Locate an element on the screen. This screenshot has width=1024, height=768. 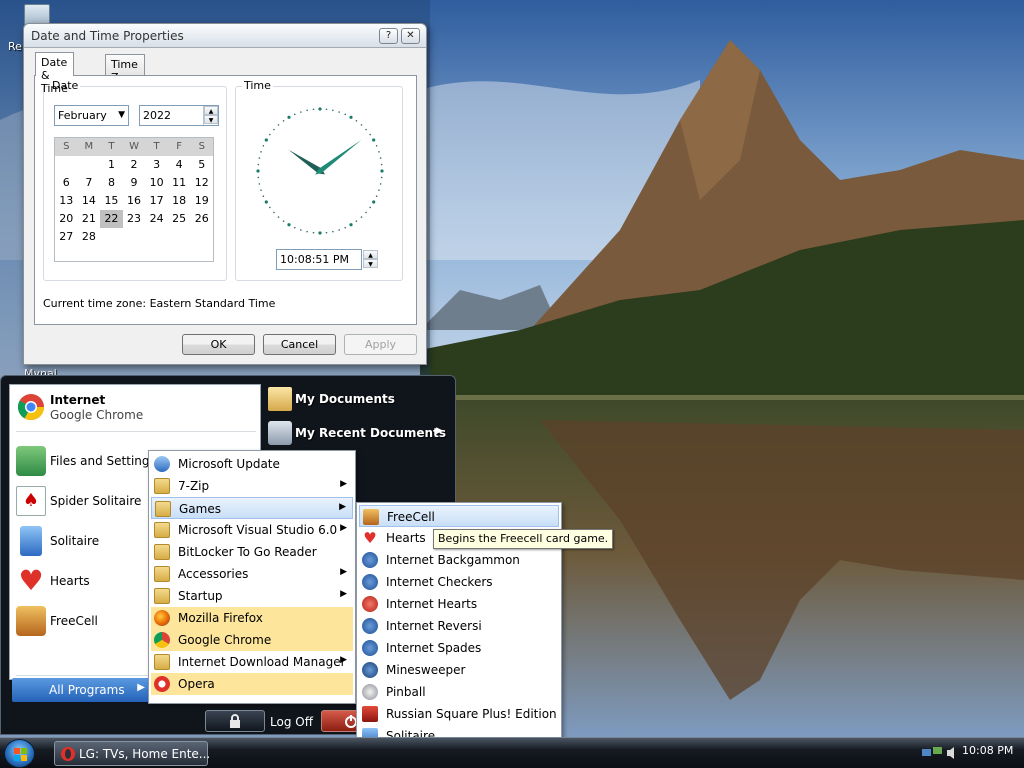
menu-item: Games ▶ is located at coordinates (252, 508).